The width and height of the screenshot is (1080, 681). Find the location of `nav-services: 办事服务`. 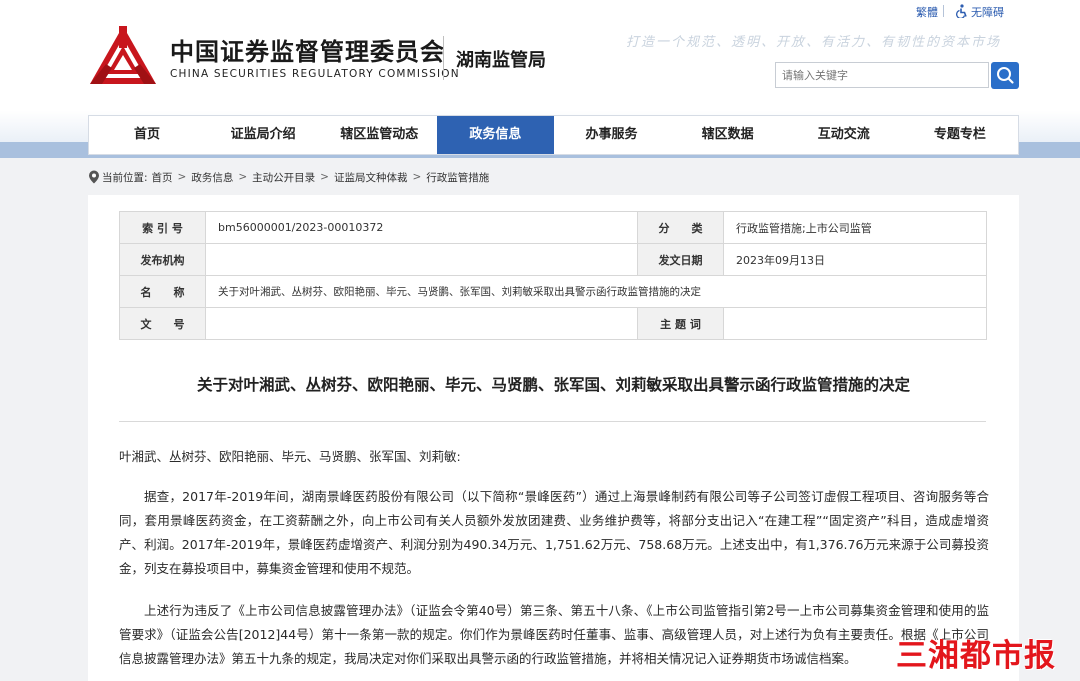

nav-services: 办事服务 is located at coordinates (612, 135).